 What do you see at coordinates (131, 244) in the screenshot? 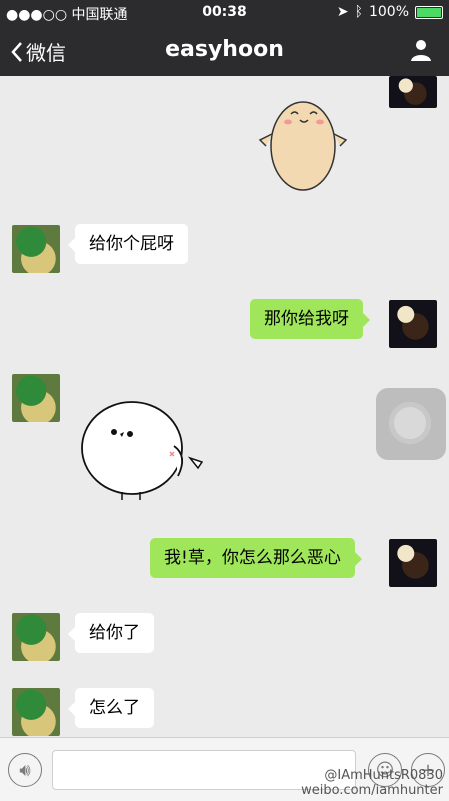
I see `message-text: 给你个屁呀` at bounding box center [131, 244].